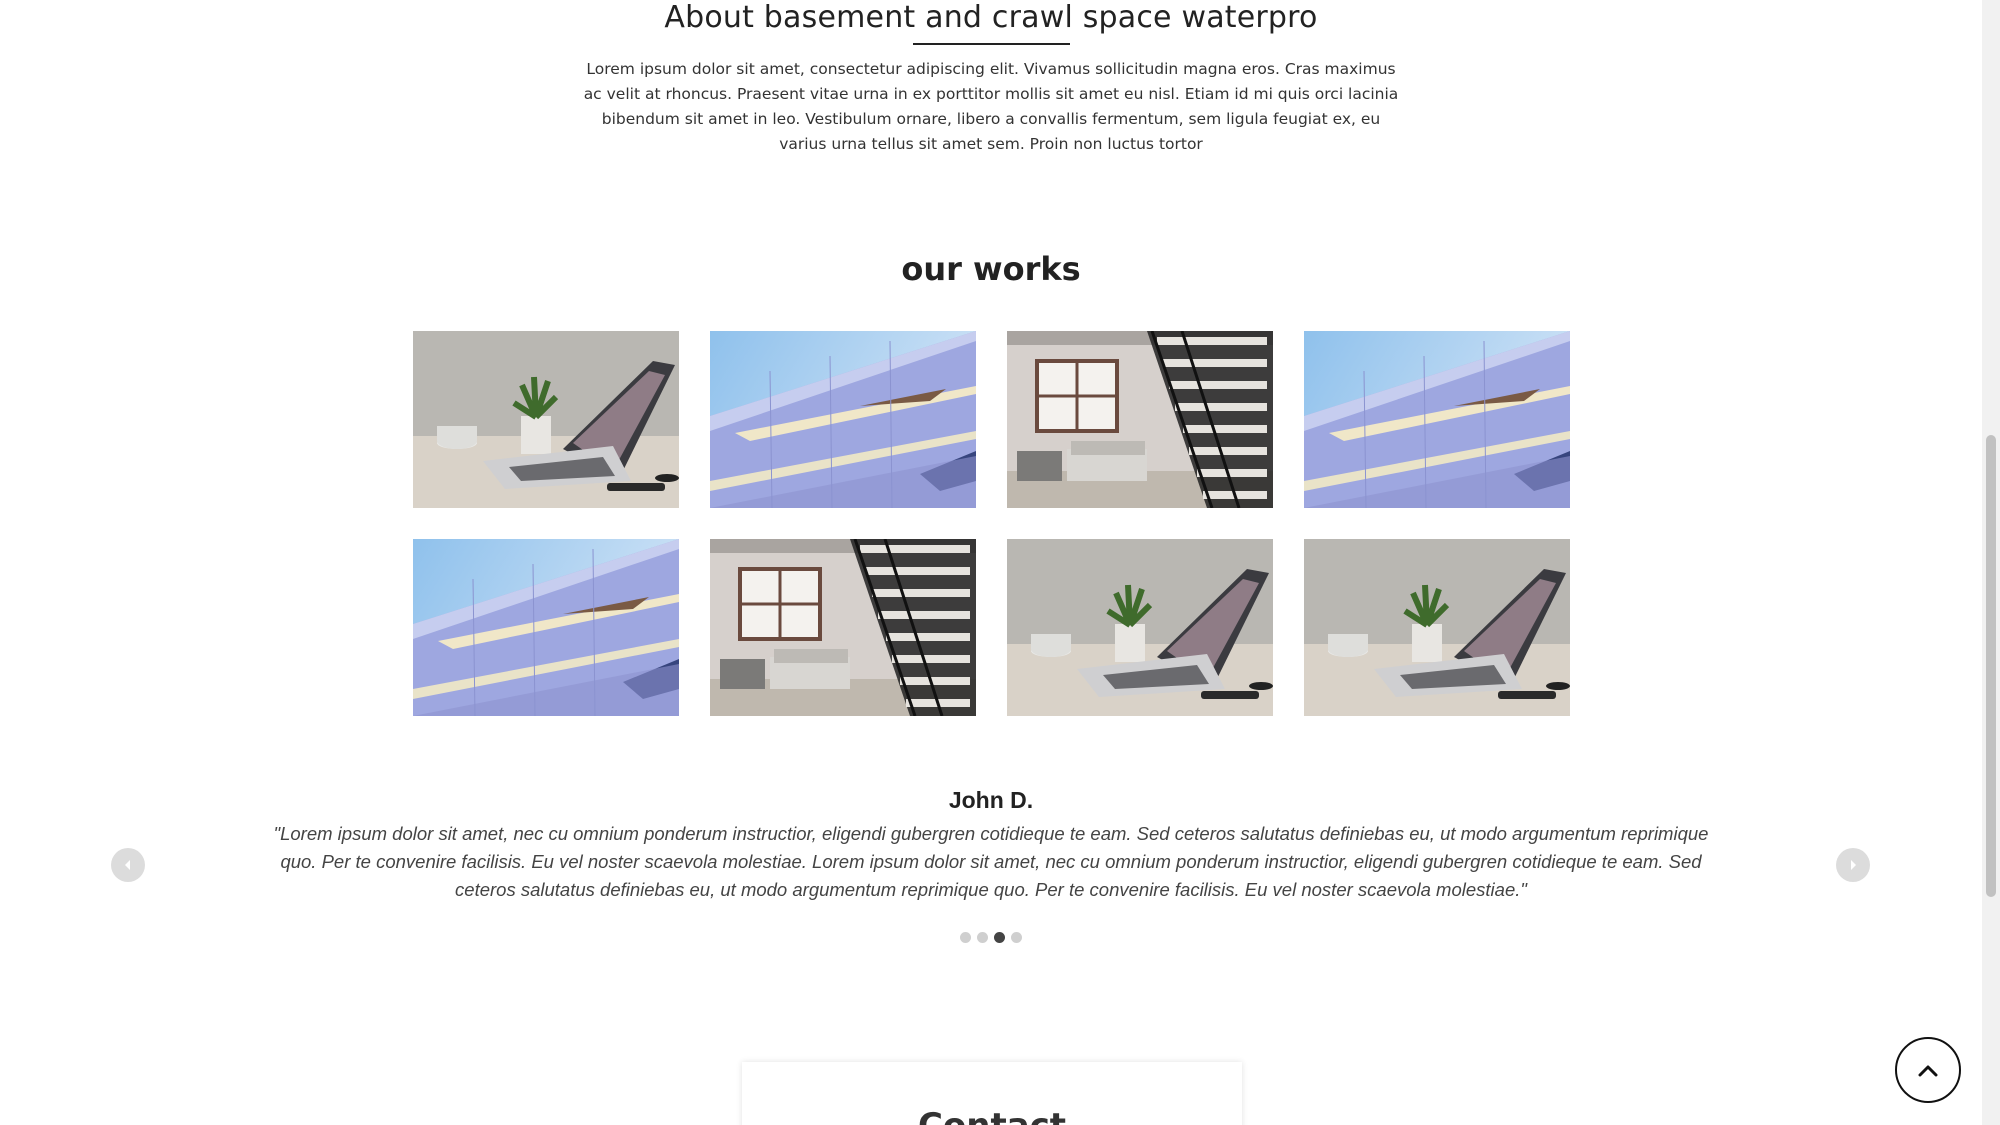 Image resolution: width=2000 pixels, height=1125 pixels. What do you see at coordinates (991, 800) in the screenshot?
I see `testimonial-author: John D.` at bounding box center [991, 800].